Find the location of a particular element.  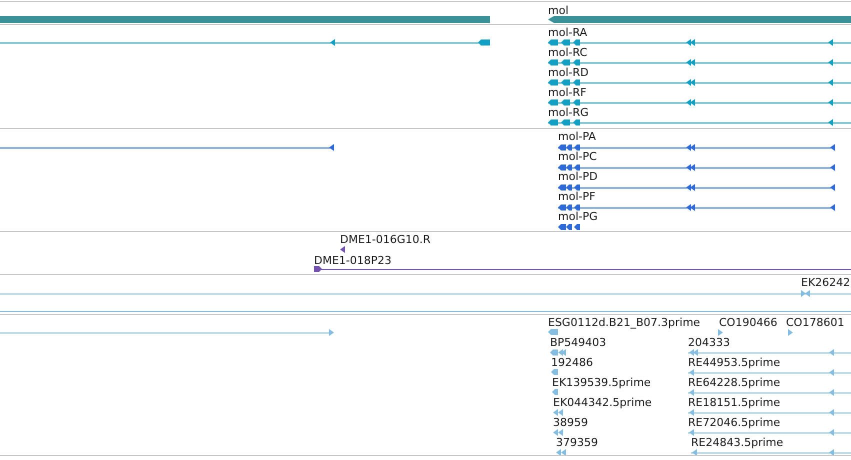

feature-label: mol-RF is located at coordinates (567, 92).